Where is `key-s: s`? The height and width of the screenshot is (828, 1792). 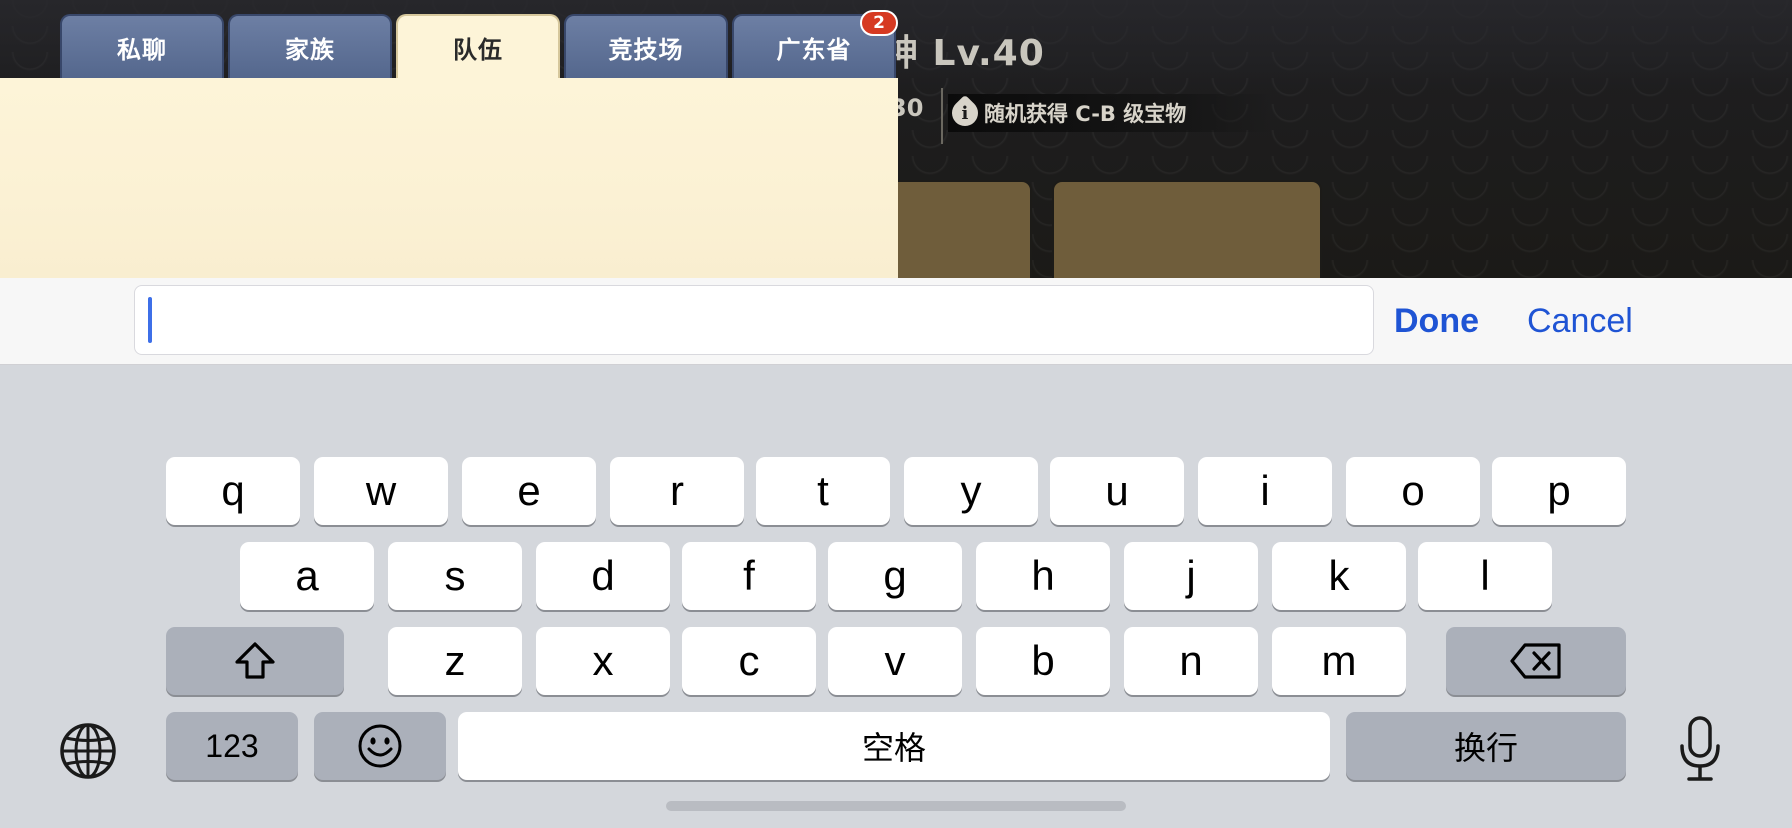 key-s: s is located at coordinates (455, 576).